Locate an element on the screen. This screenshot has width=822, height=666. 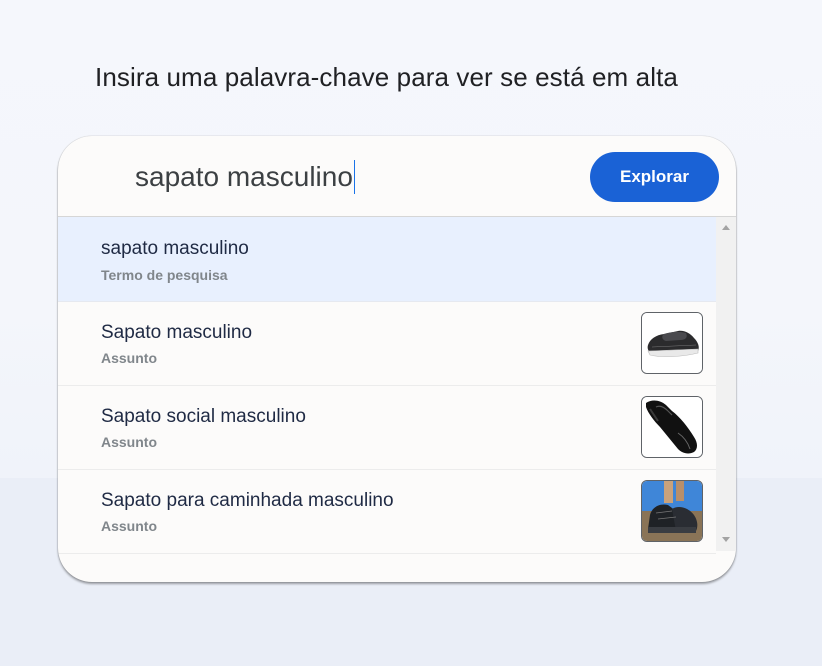
search-input-text: sapato masculino is located at coordinates (244, 176).